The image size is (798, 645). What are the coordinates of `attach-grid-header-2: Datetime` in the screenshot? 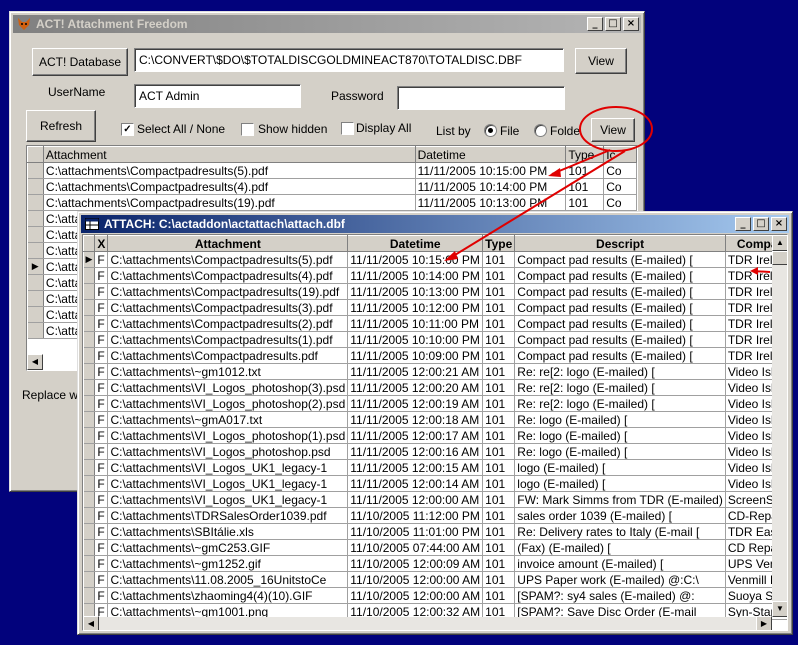 It's located at (415, 243).